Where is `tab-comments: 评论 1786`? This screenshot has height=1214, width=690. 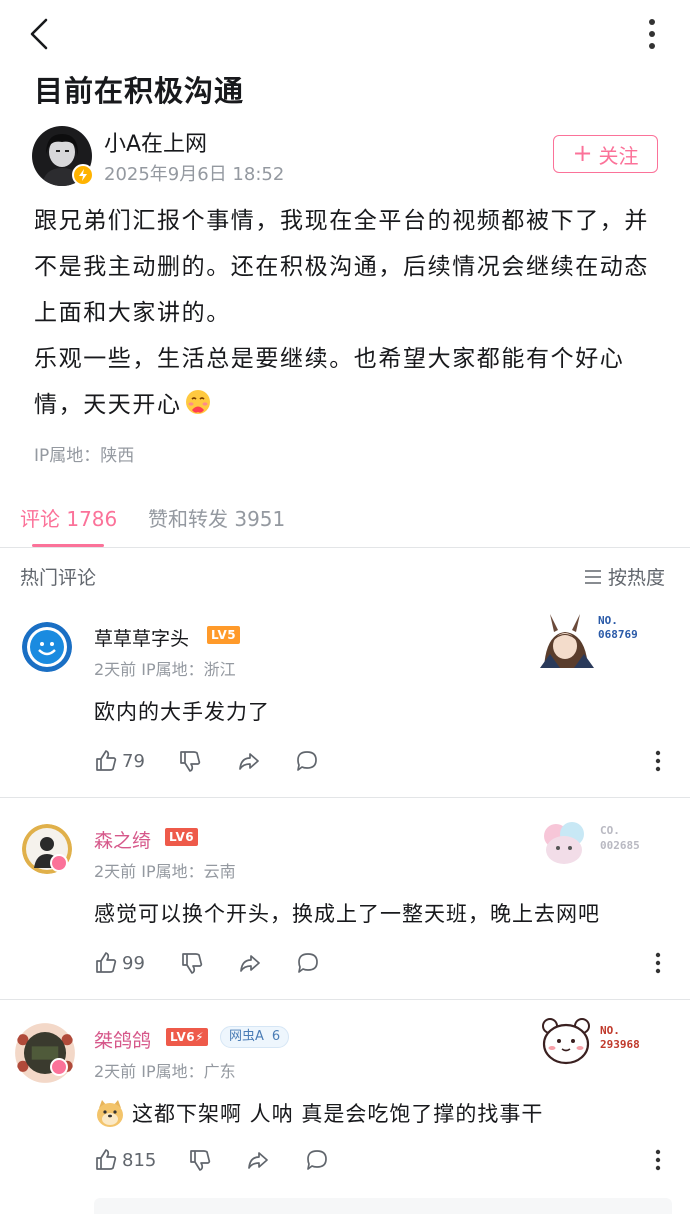
tab-comments: 评论 1786 is located at coordinates (68, 517).